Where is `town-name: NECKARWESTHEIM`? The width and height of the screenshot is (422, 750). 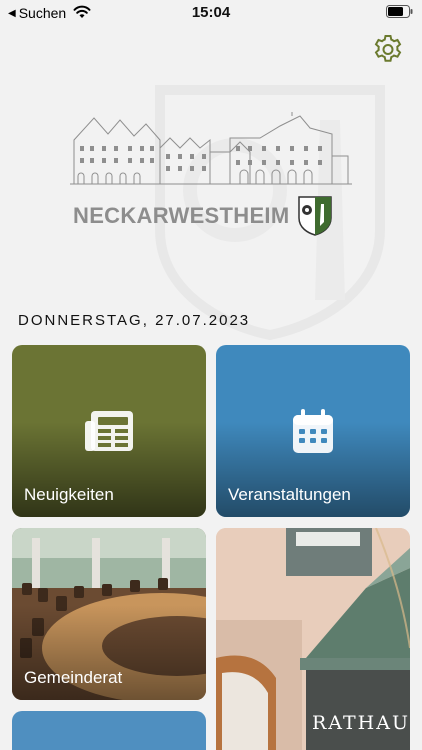 town-name: NECKARWESTHEIM is located at coordinates (181, 215).